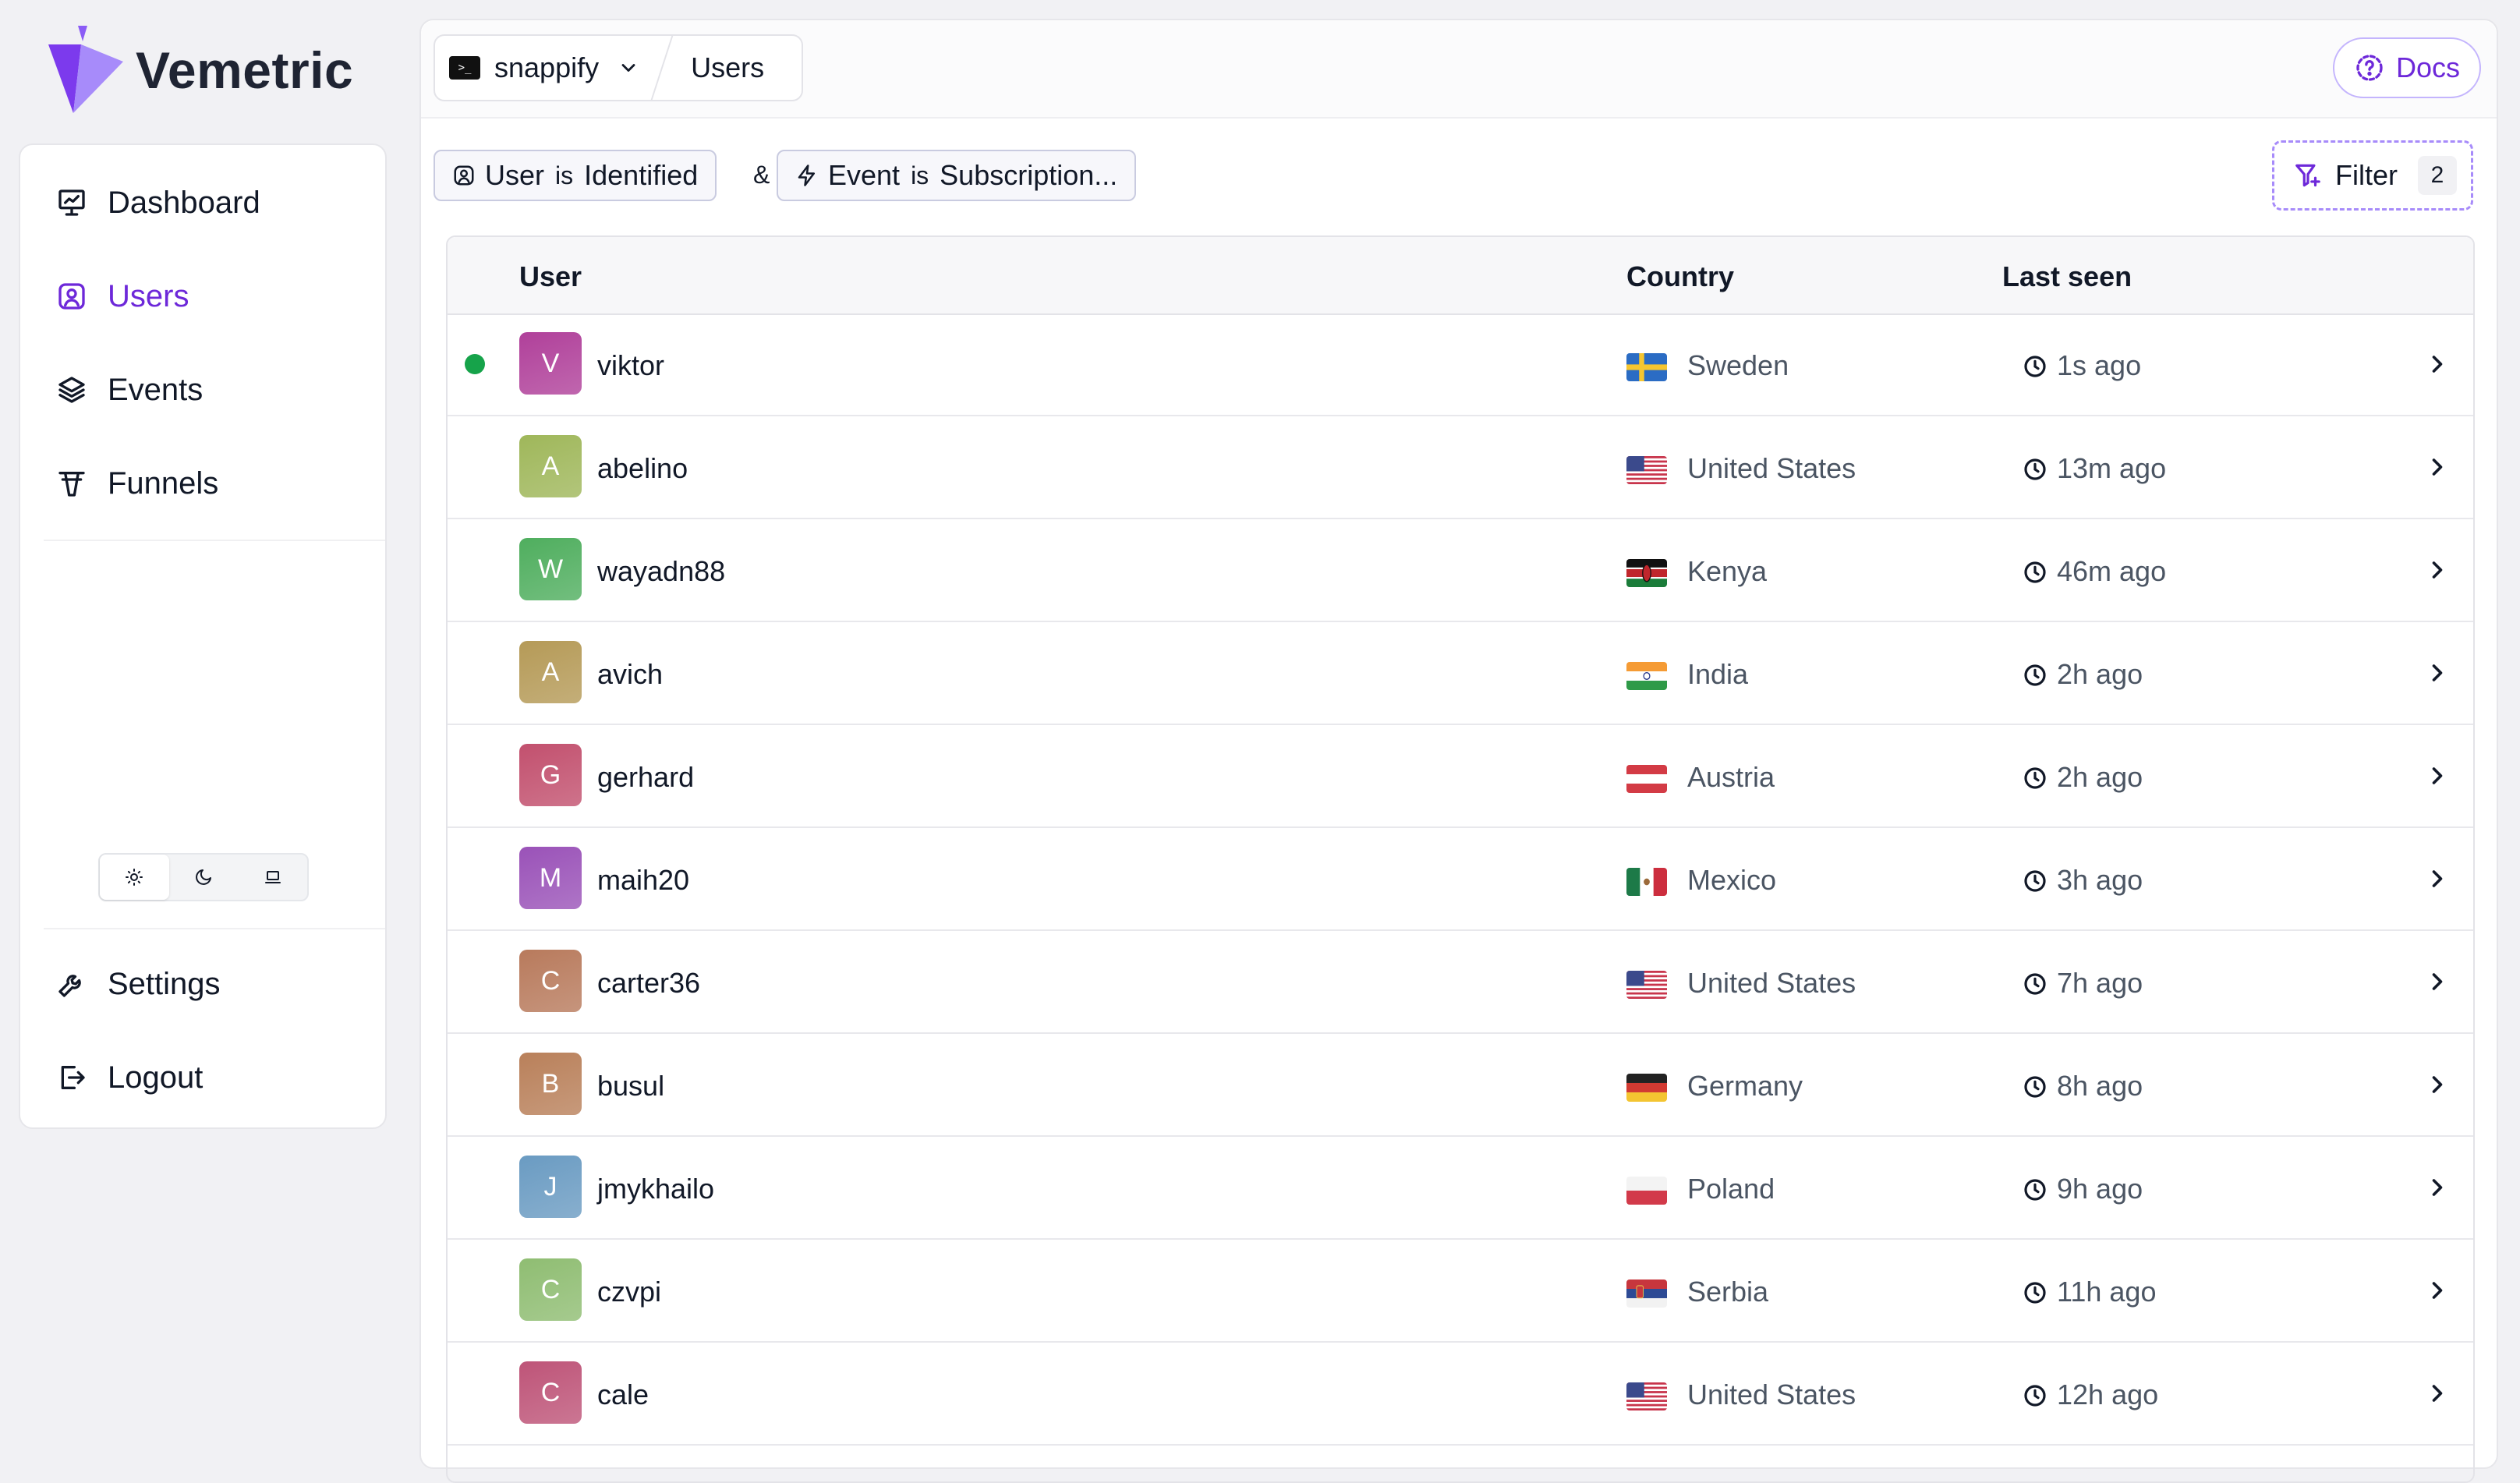 The width and height of the screenshot is (2520, 1483). I want to click on top-bar: >_ snappify Users Docs, so click(1459, 69).